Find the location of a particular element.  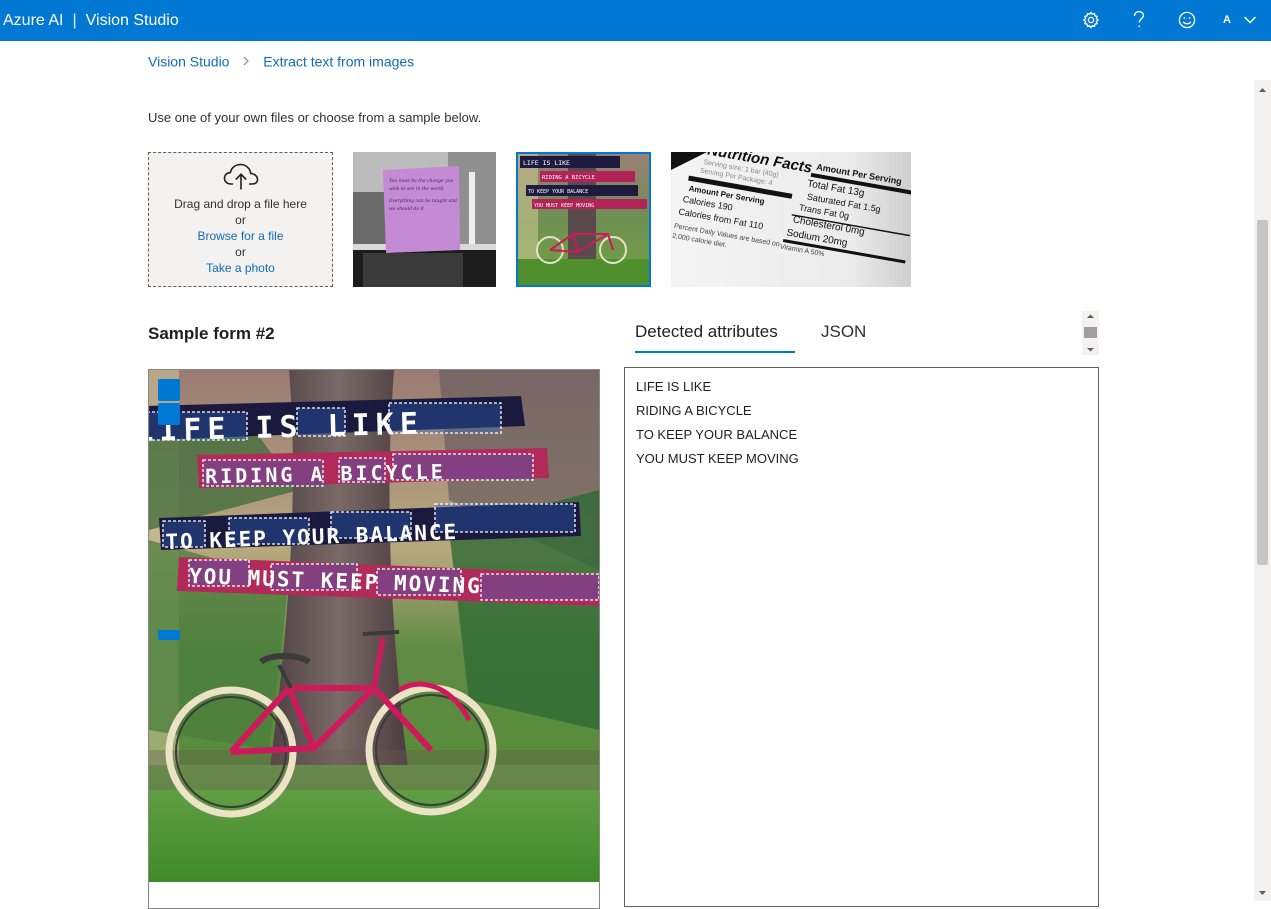

chevron-right-icon is located at coordinates (246, 61).